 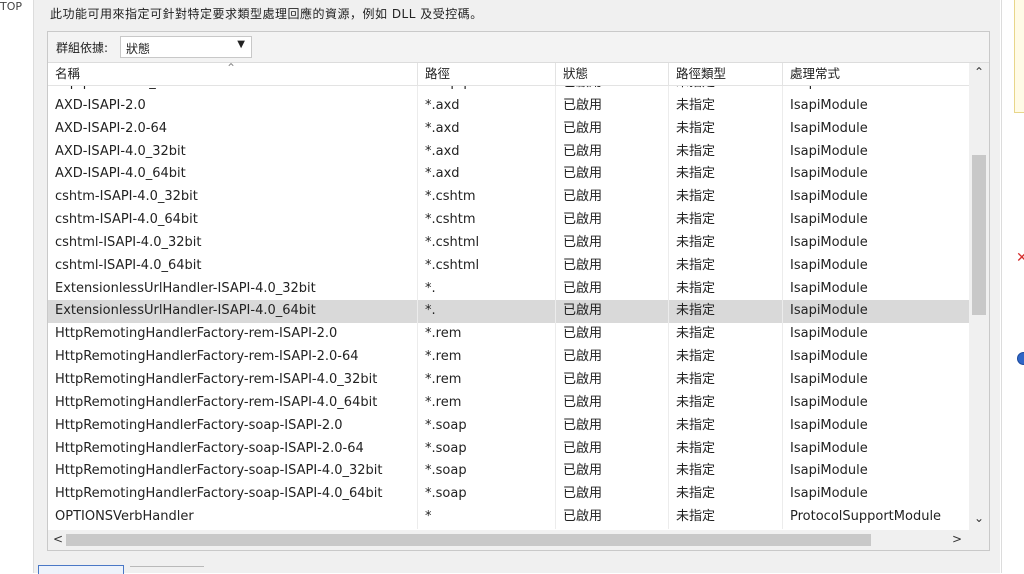 What do you see at coordinates (979, 235) in the screenshot?
I see `vertical-scroll-thumb` at bounding box center [979, 235].